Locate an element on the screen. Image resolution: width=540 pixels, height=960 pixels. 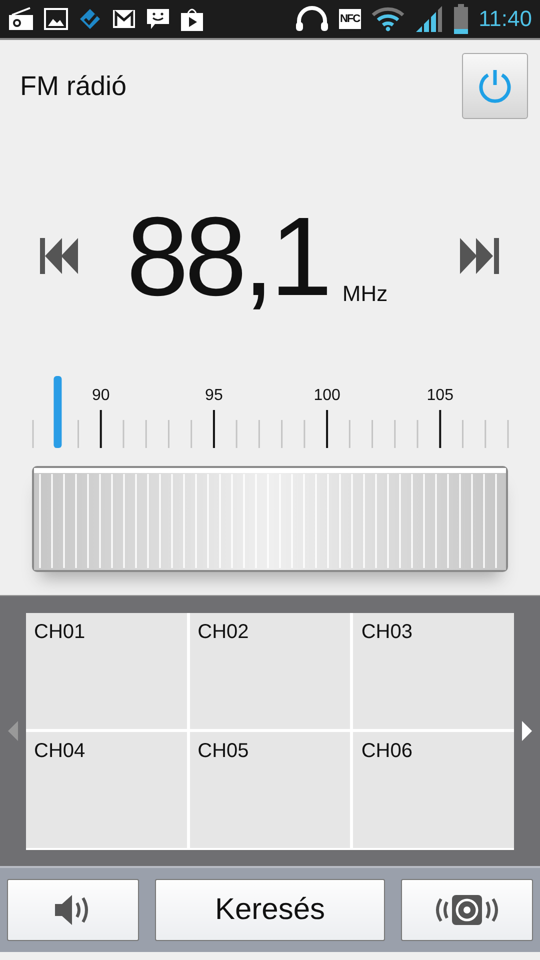
search-button: Keresés is located at coordinates (270, 910).